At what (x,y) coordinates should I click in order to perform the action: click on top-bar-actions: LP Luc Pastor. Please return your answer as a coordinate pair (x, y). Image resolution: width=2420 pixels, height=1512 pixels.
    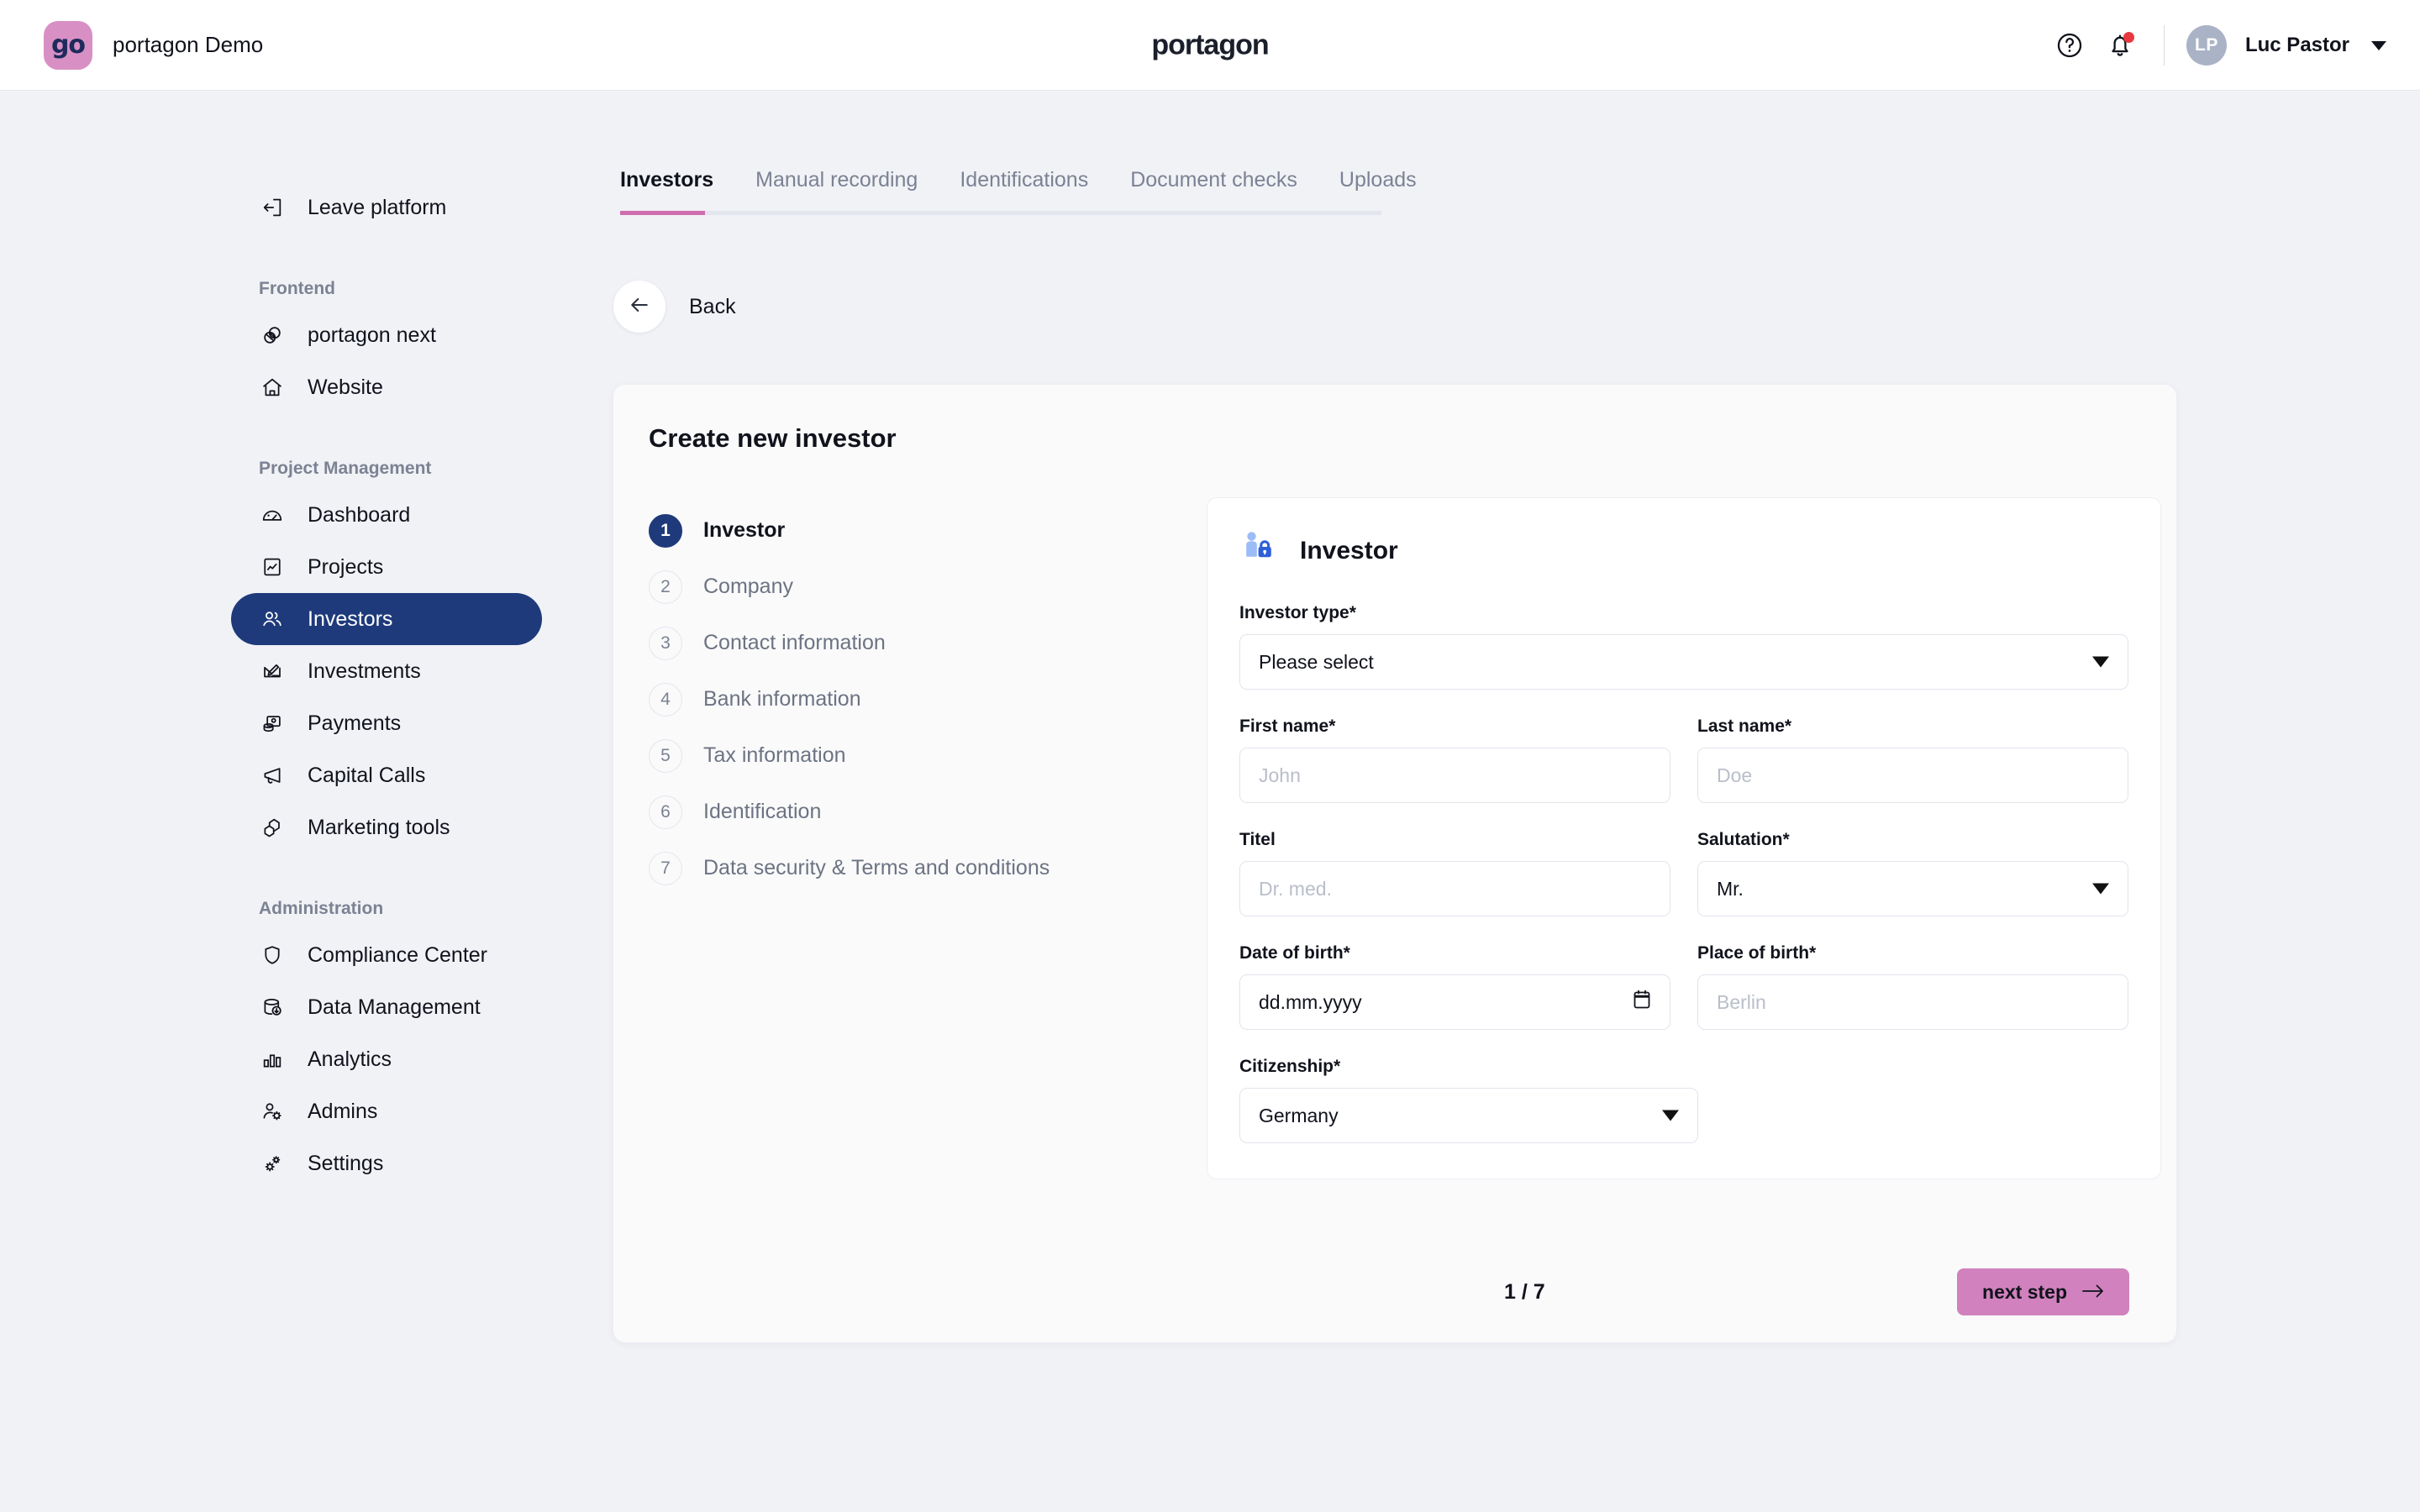
    Looking at the image, I should click on (2215, 45).